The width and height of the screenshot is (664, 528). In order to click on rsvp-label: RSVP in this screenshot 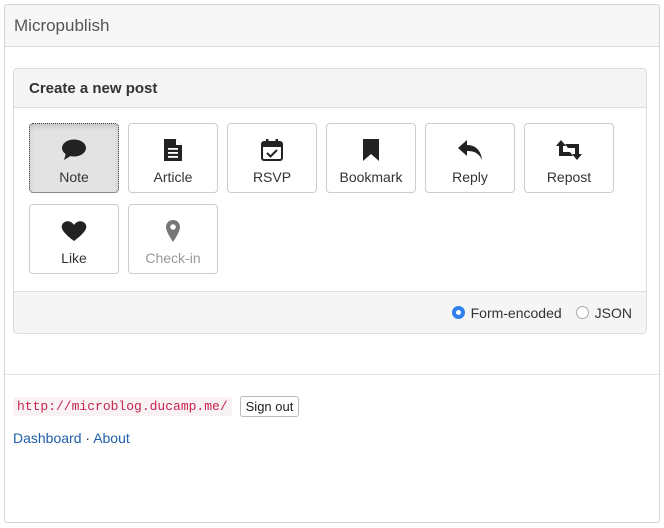, I will do `click(272, 177)`.